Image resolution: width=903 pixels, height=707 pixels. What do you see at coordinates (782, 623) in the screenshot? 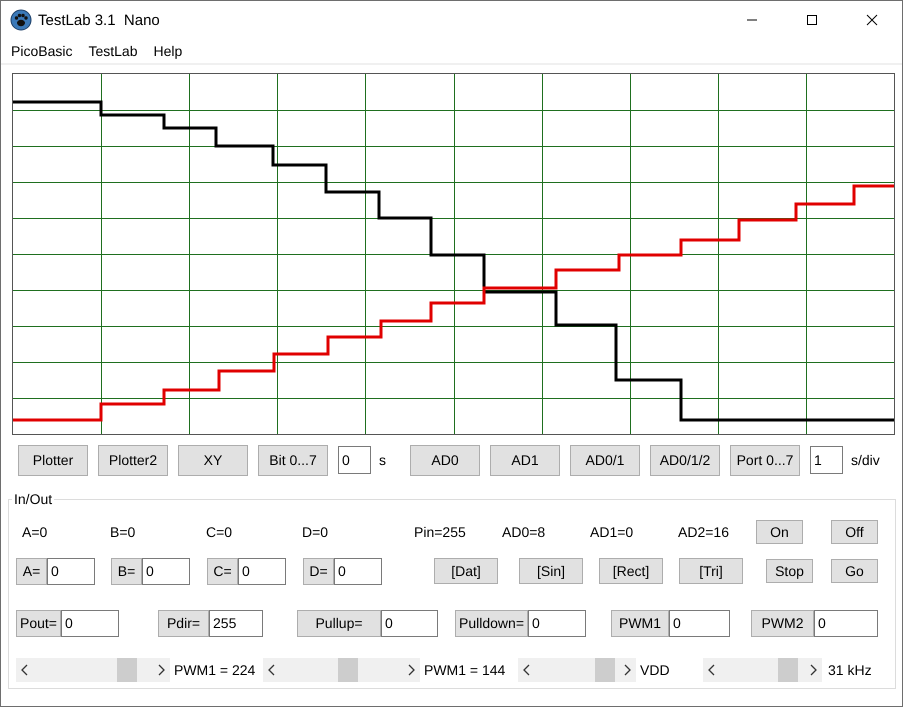
I see `set-button: PWM2` at bounding box center [782, 623].